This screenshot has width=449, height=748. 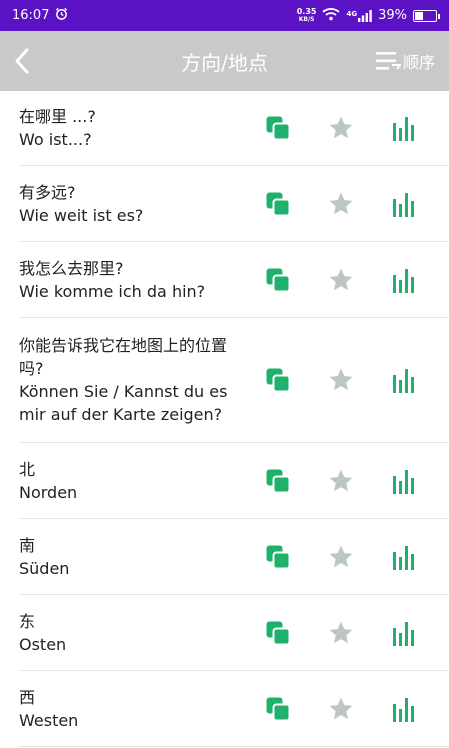 What do you see at coordinates (123, 357) in the screenshot?
I see `phrase-chinese: 你能告诉我它在地图上的位置吗?` at bounding box center [123, 357].